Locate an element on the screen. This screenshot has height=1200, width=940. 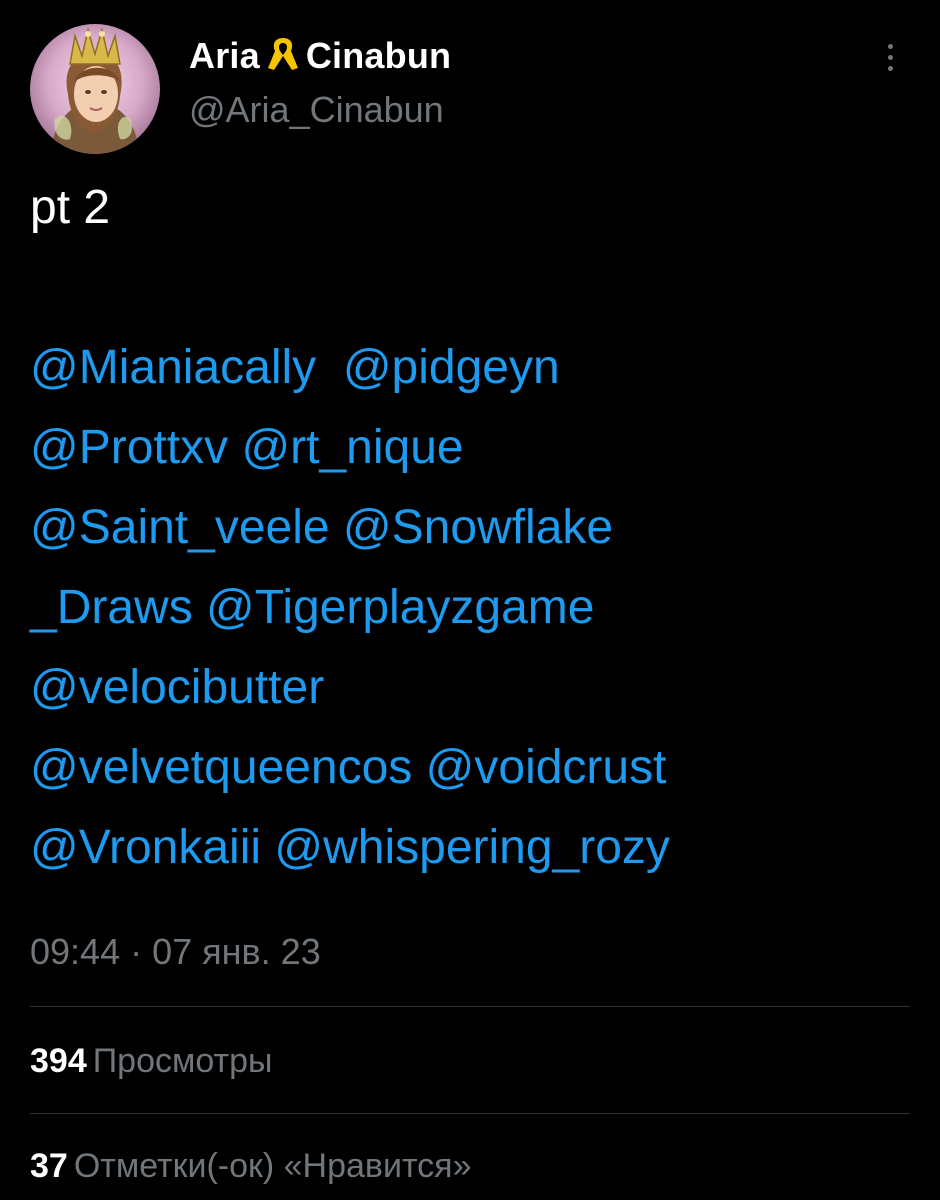
mention-link: @voidcrust is located at coordinates (546, 767).